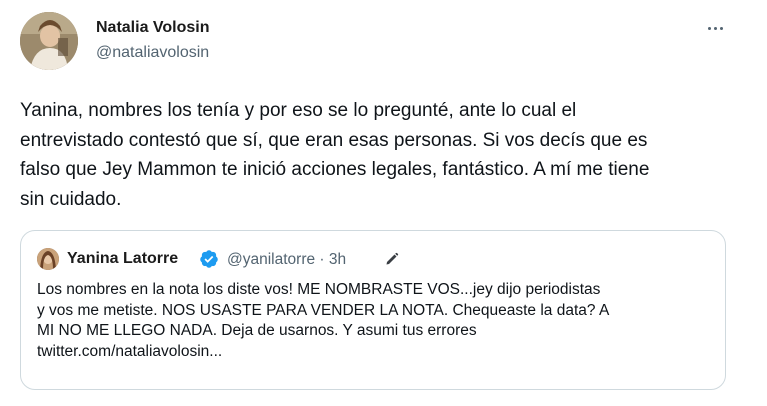 The image size is (767, 406). I want to click on avatar, so click(49, 41).